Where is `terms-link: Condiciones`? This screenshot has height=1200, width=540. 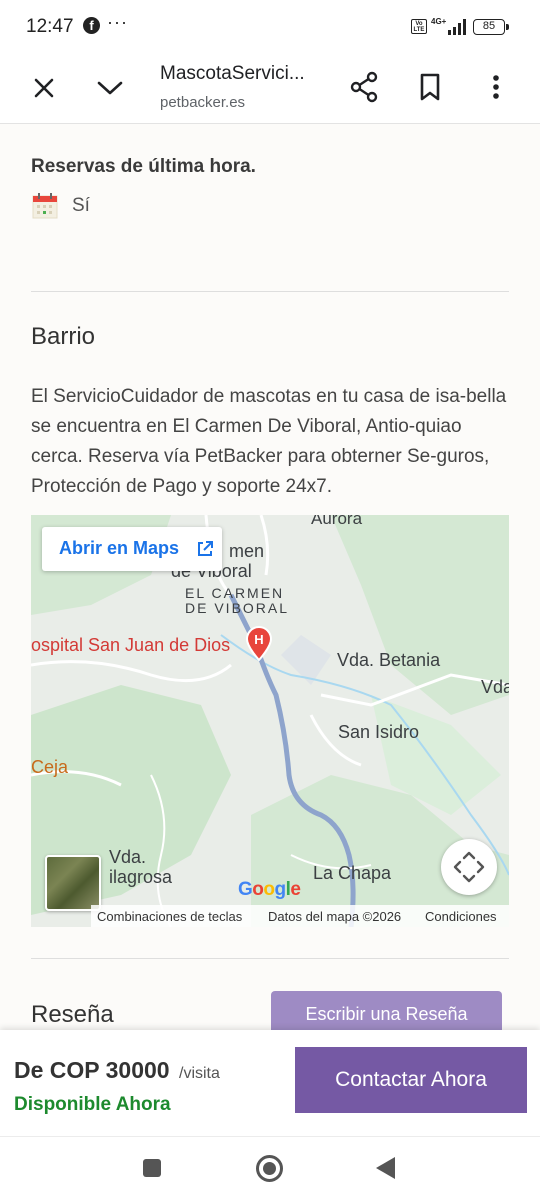
terms-link: Condiciones is located at coordinates (461, 916).